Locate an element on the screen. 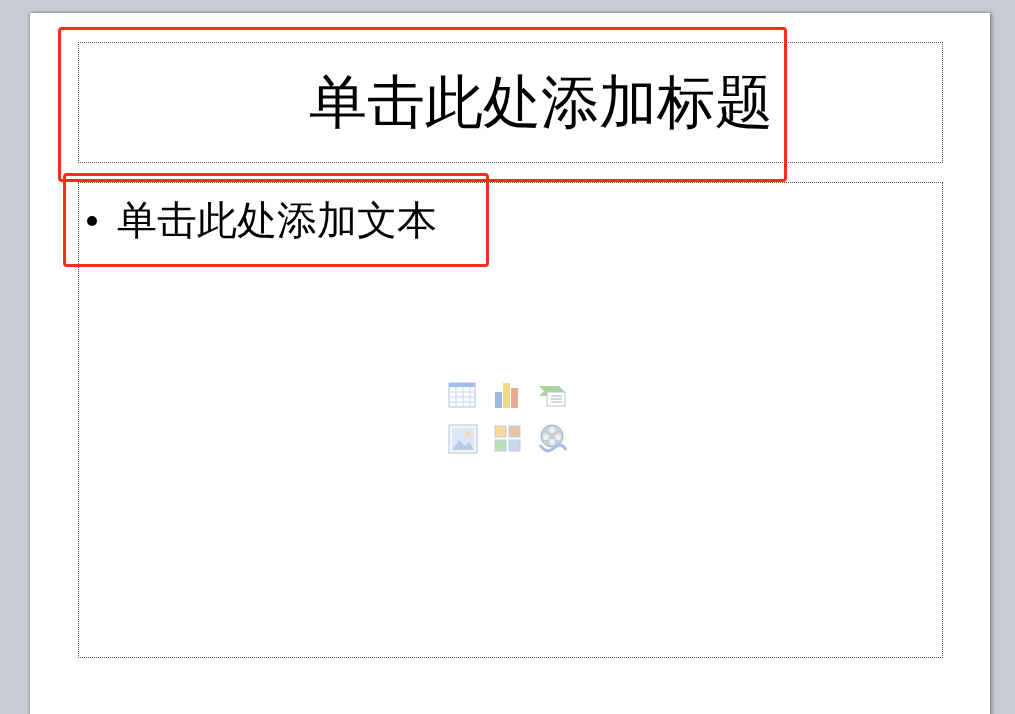  picture-icon is located at coordinates (463, 439).